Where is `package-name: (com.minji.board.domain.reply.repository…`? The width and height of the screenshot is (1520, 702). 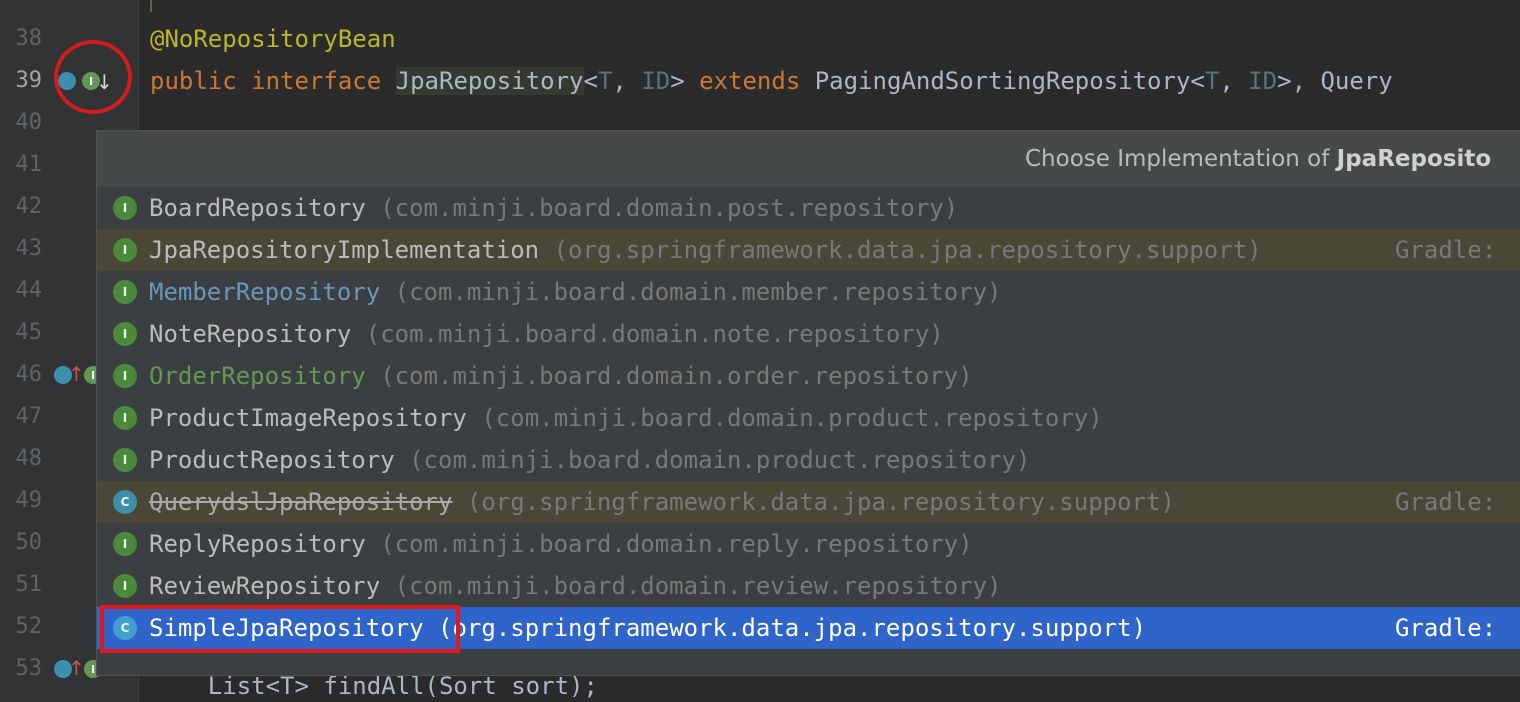
package-name: (com.minji.board.domain.reply.repository… is located at coordinates (676, 544).